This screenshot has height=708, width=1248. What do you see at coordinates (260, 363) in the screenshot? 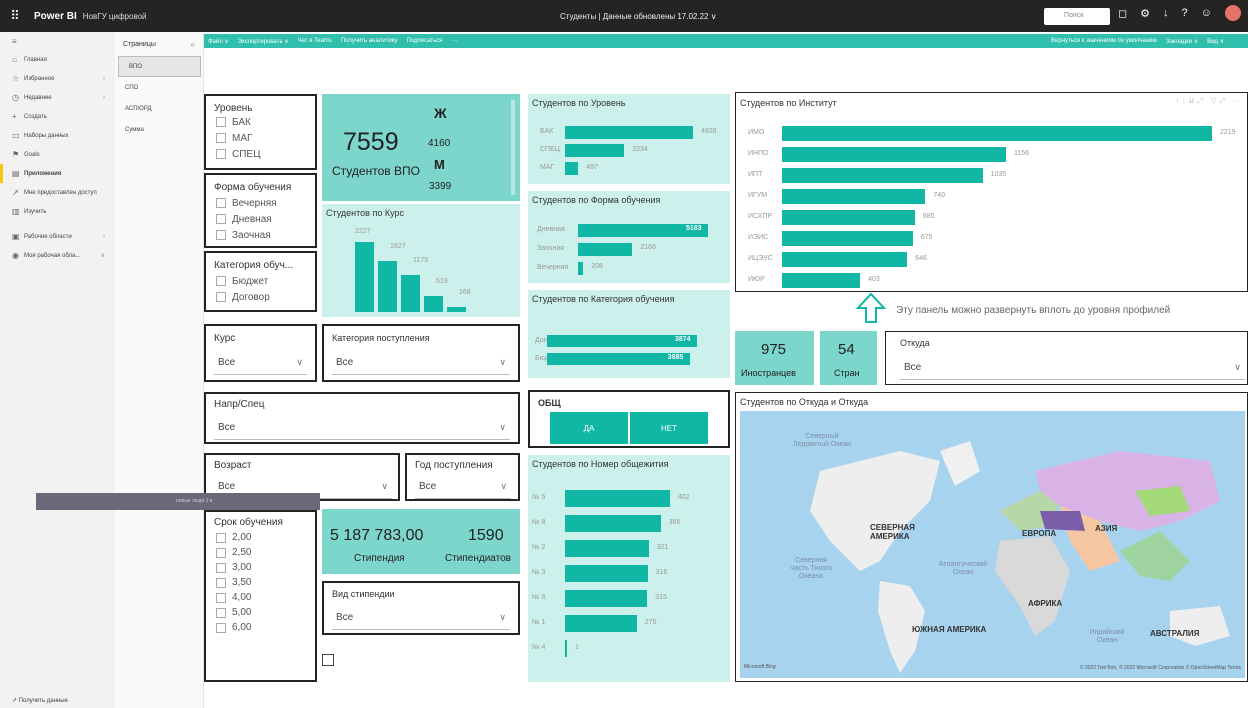
I see `course-dropdown: Все ∨` at bounding box center [260, 363].